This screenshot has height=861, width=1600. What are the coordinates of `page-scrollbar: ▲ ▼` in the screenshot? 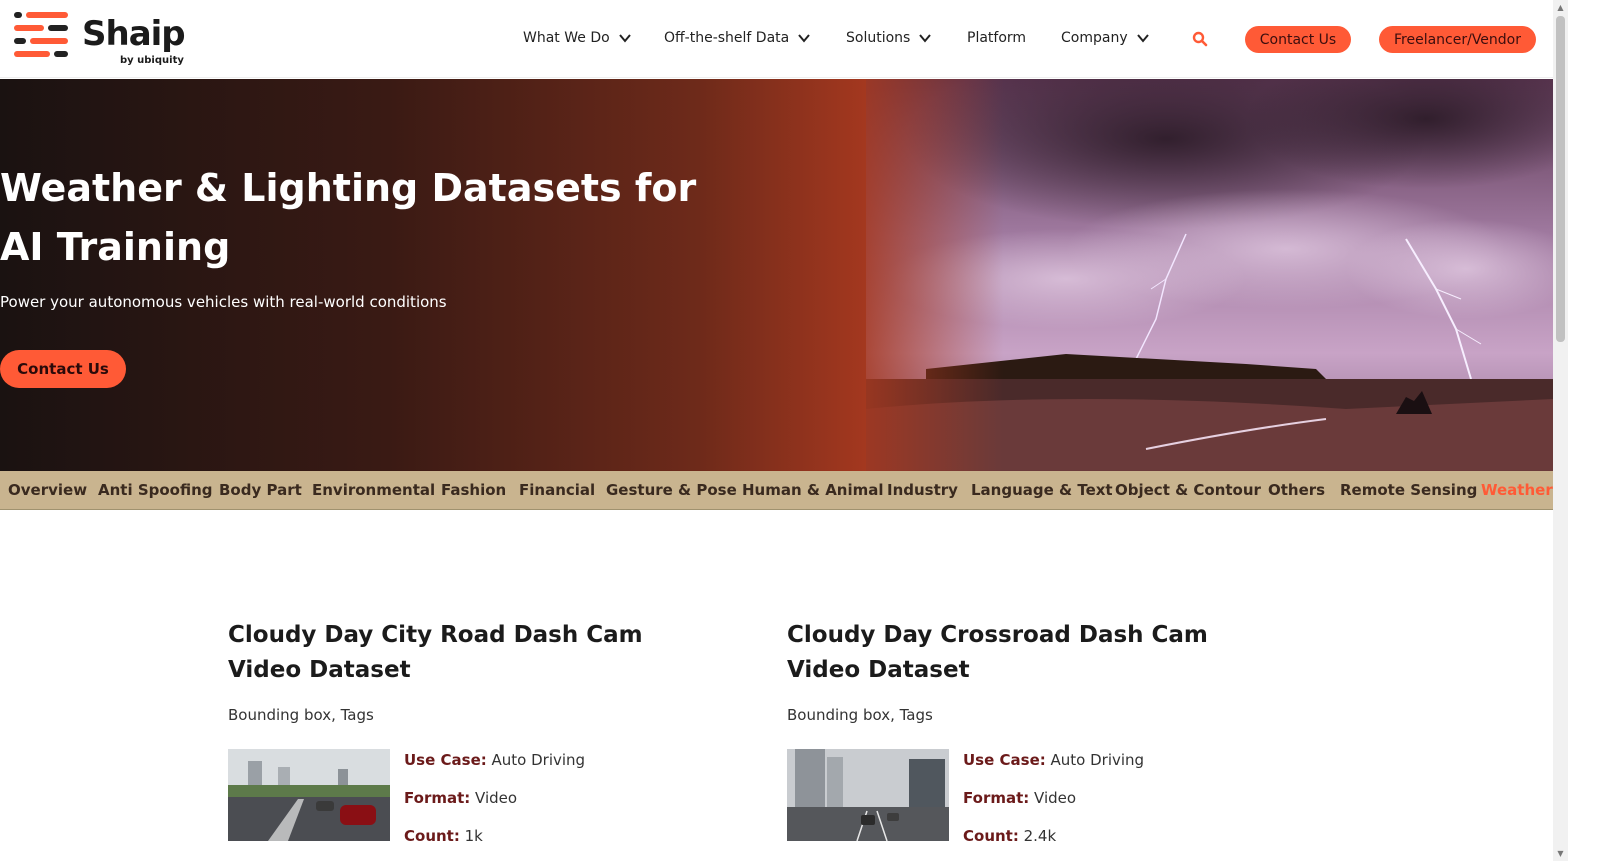 It's located at (1560, 430).